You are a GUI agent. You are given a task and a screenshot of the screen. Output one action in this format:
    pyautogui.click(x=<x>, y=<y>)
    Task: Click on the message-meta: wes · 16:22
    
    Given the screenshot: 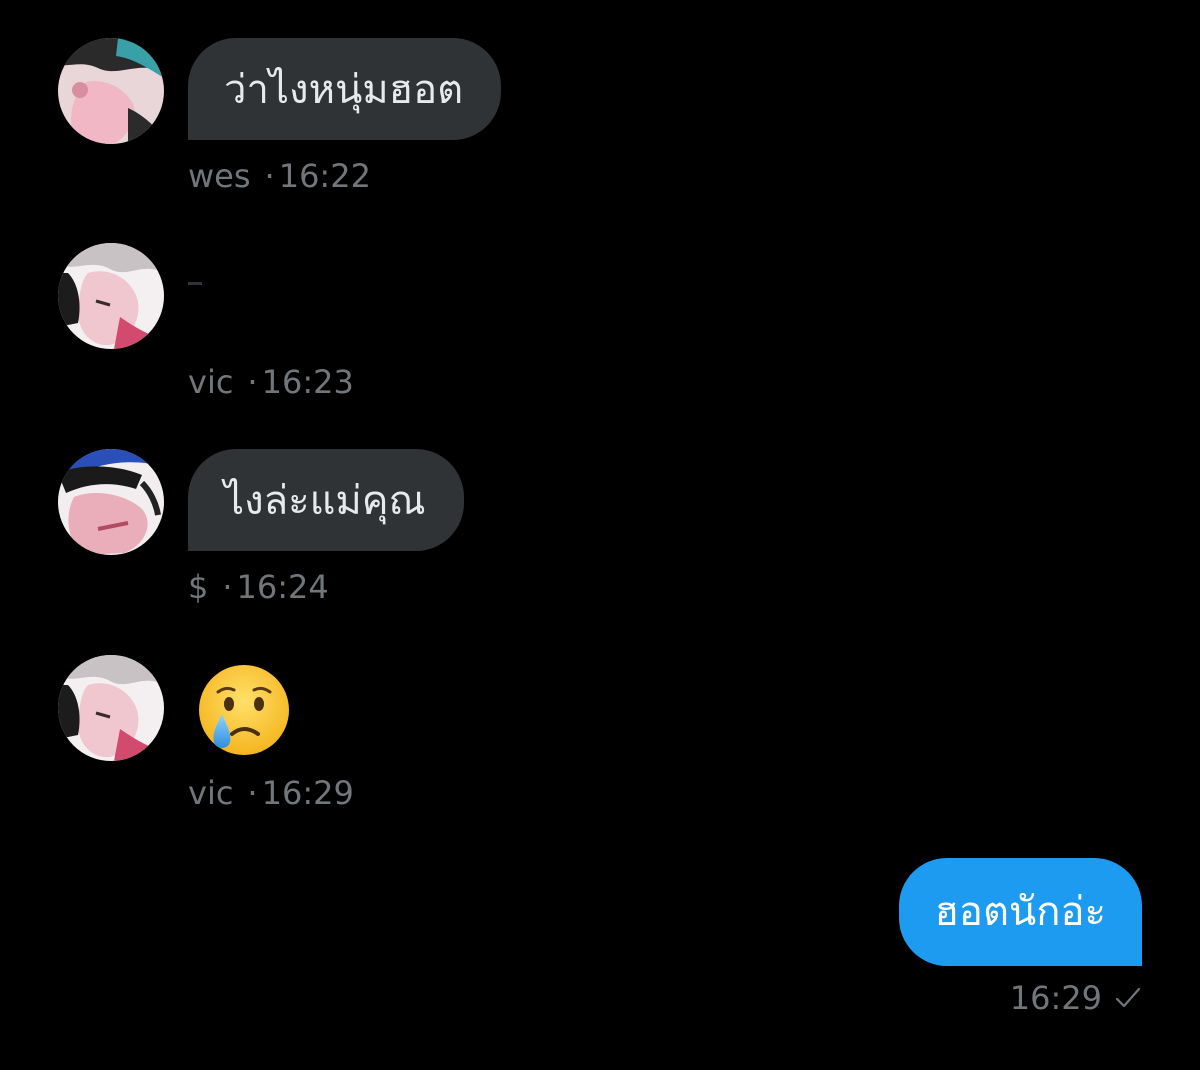 What is the action you would take?
    pyautogui.click(x=279, y=176)
    